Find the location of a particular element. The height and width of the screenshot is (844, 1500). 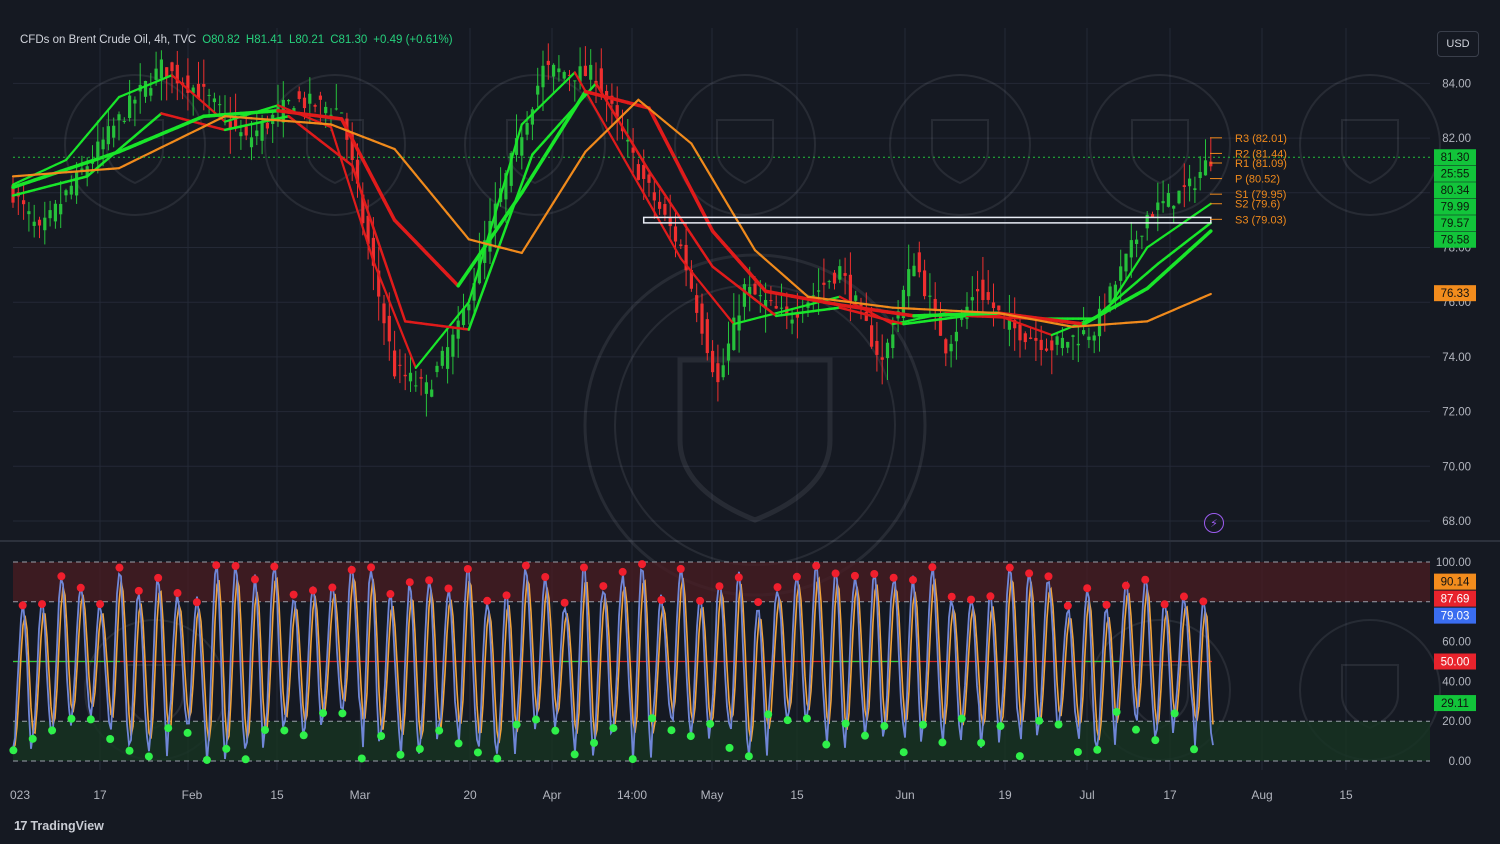

price-tick-label: 72.00 is located at coordinates (1456, 413).